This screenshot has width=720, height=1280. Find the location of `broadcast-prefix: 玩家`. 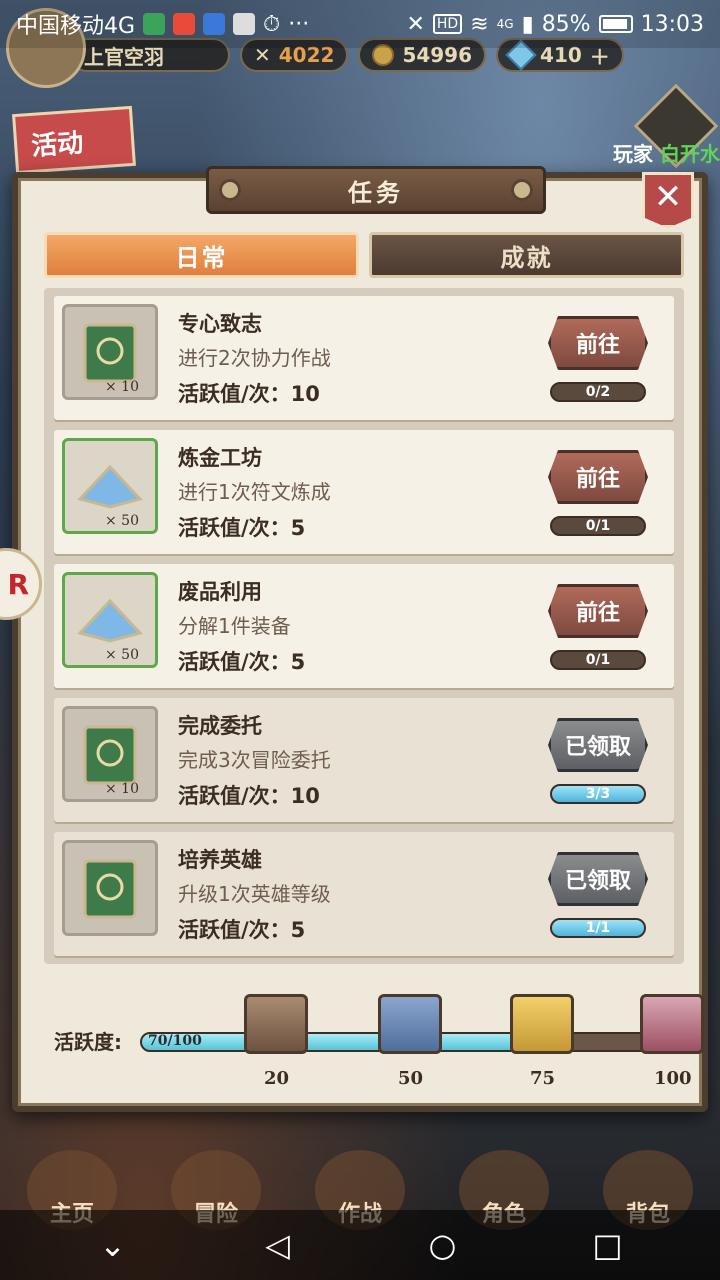

broadcast-prefix: 玩家 is located at coordinates (633, 154).